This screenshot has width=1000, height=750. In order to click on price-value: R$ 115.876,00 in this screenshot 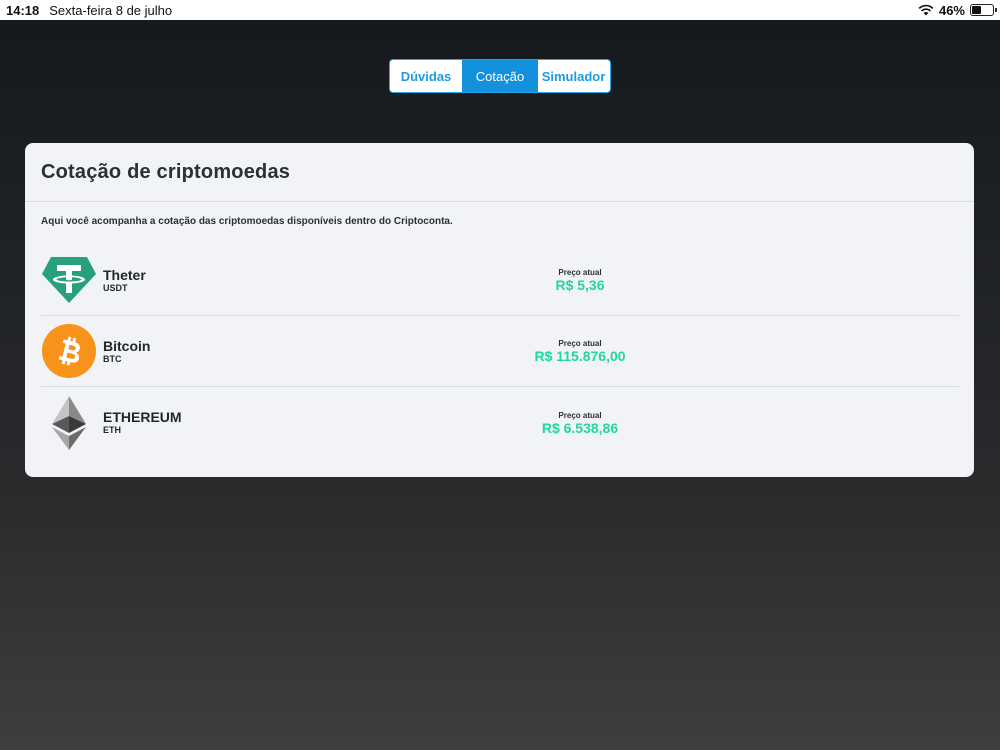, I will do `click(580, 356)`.